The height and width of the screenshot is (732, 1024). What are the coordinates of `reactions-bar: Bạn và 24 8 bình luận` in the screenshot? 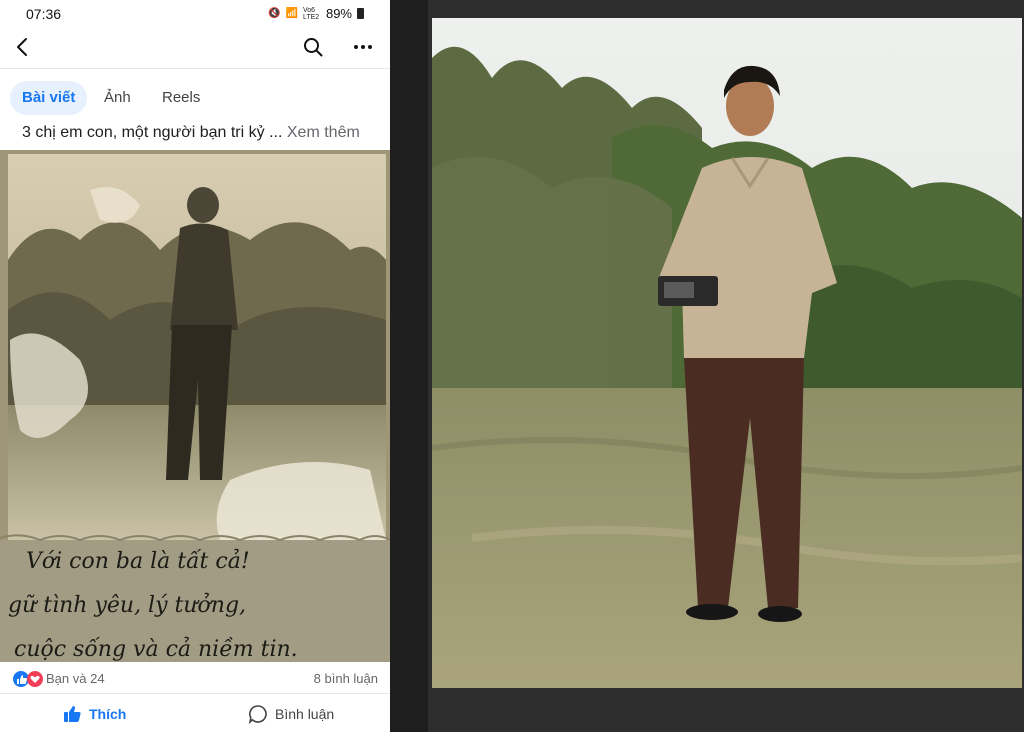 It's located at (195, 679).